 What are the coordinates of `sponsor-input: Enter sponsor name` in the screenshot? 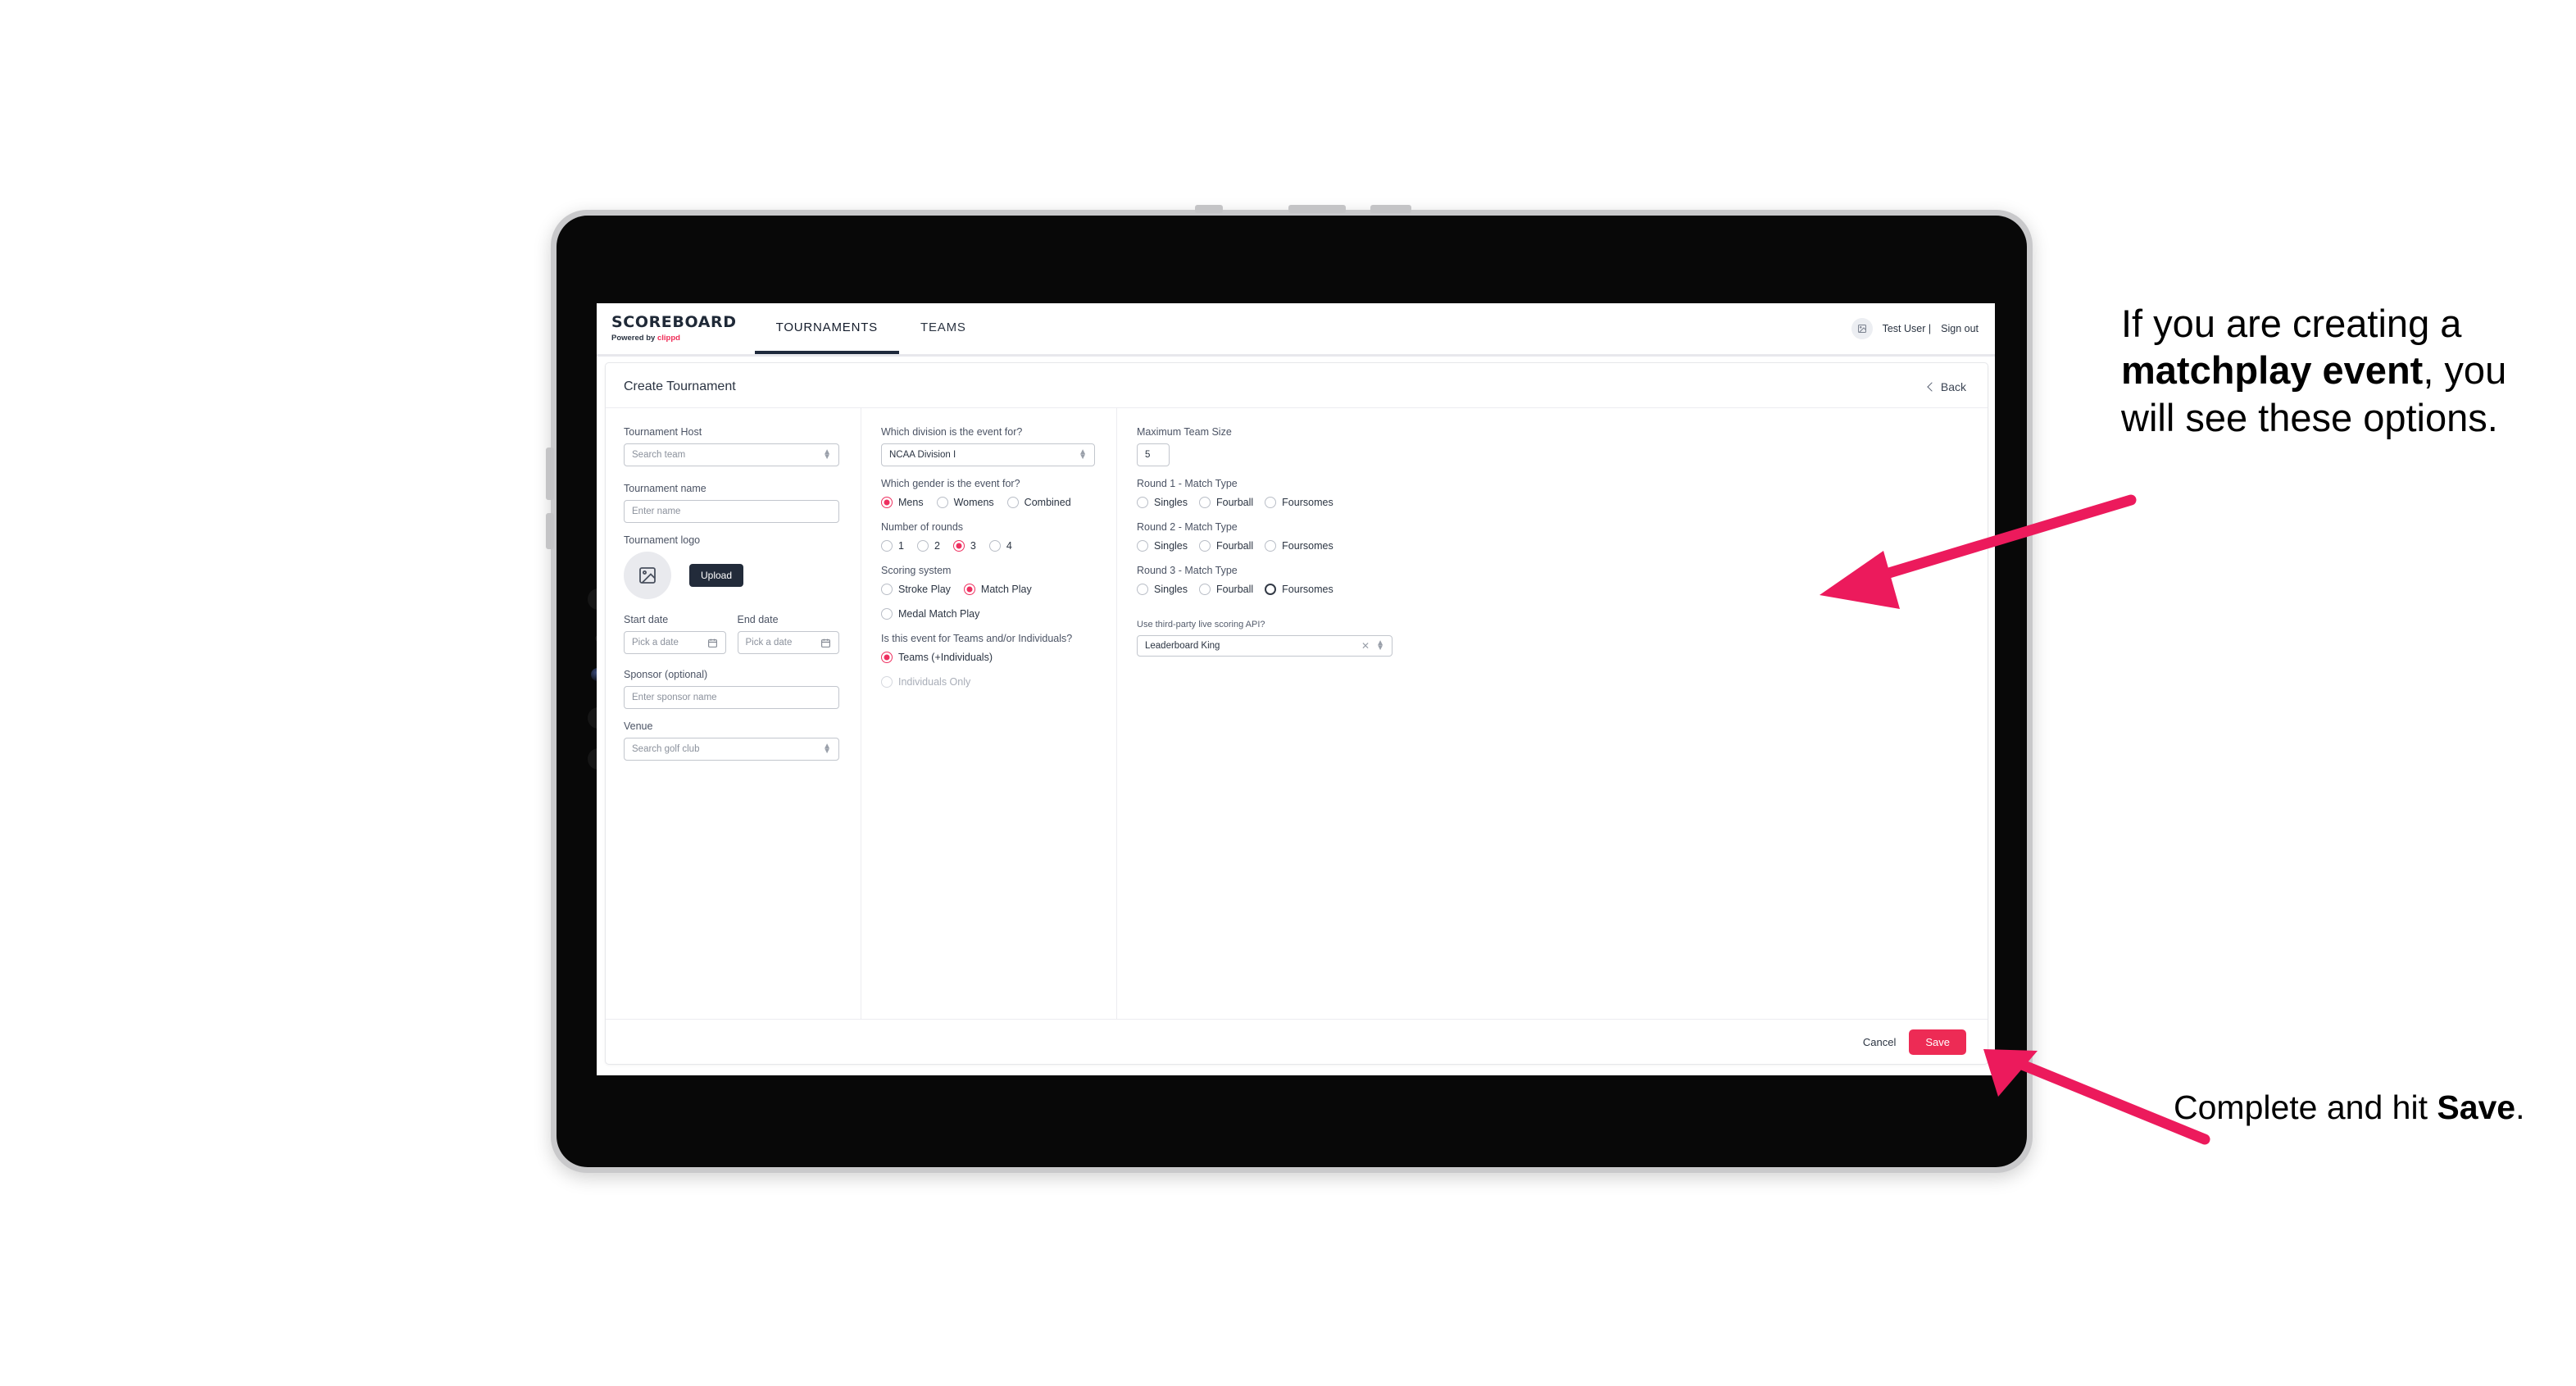 It's located at (731, 697).